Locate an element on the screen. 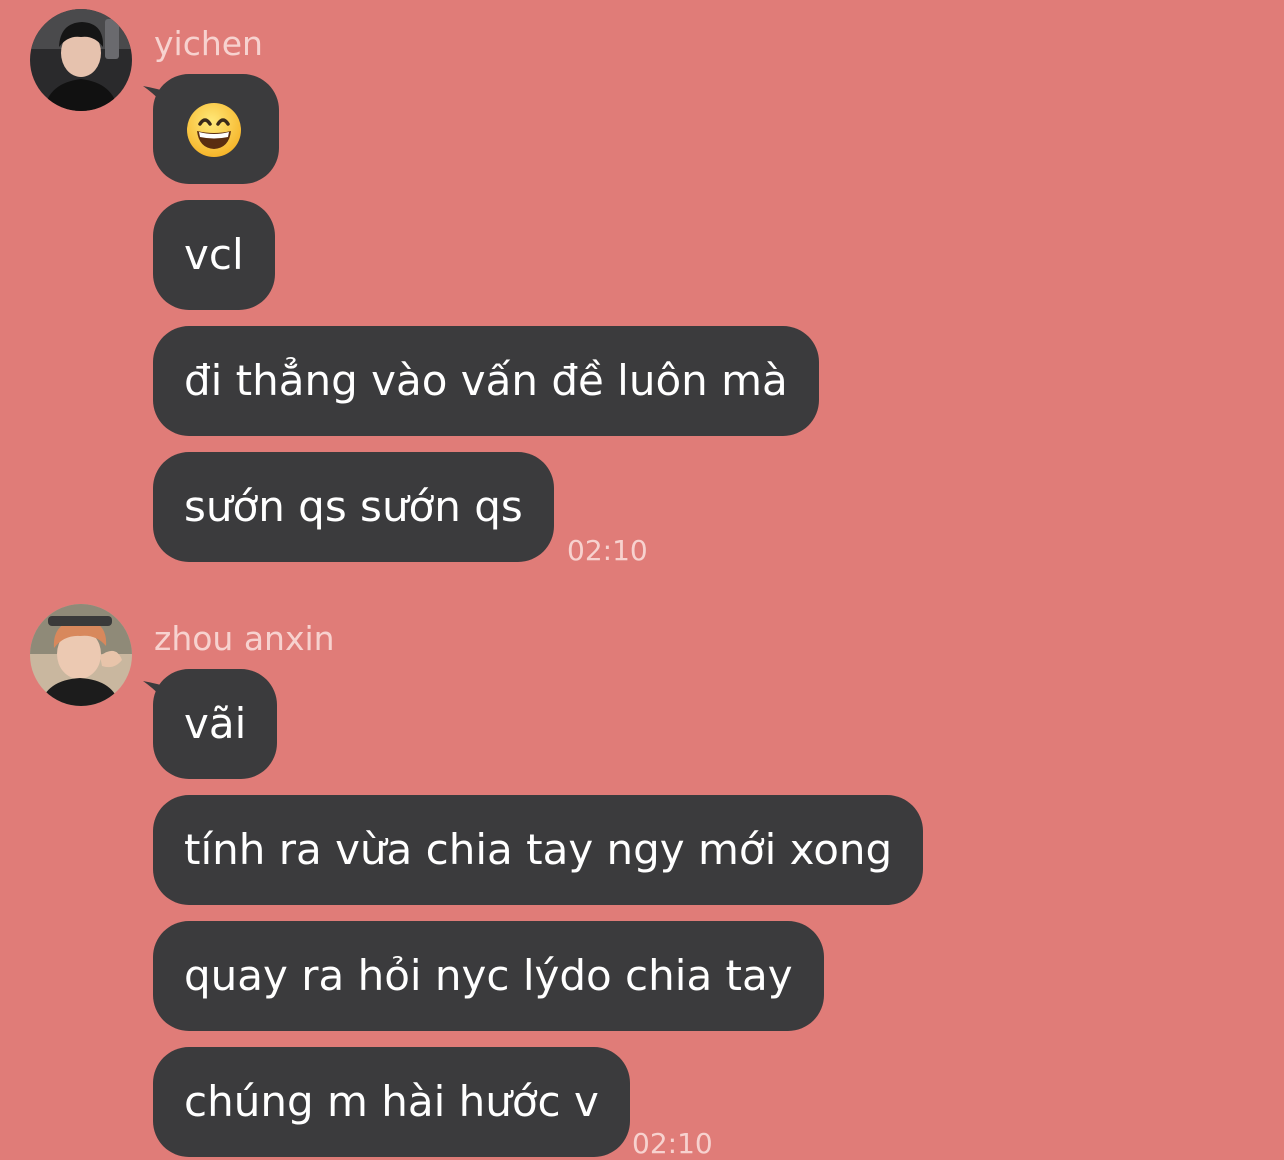  message-bubble: quay ra hỏi nyc lýdo chia tay is located at coordinates (488, 976).